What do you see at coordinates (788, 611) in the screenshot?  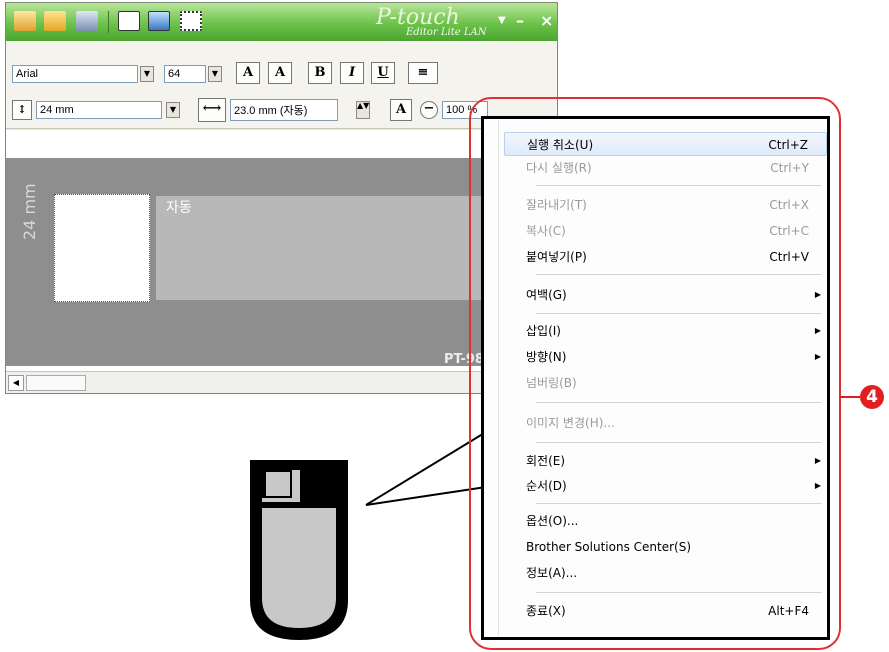 I see `menu-item-shortcut: Alt+F4` at bounding box center [788, 611].